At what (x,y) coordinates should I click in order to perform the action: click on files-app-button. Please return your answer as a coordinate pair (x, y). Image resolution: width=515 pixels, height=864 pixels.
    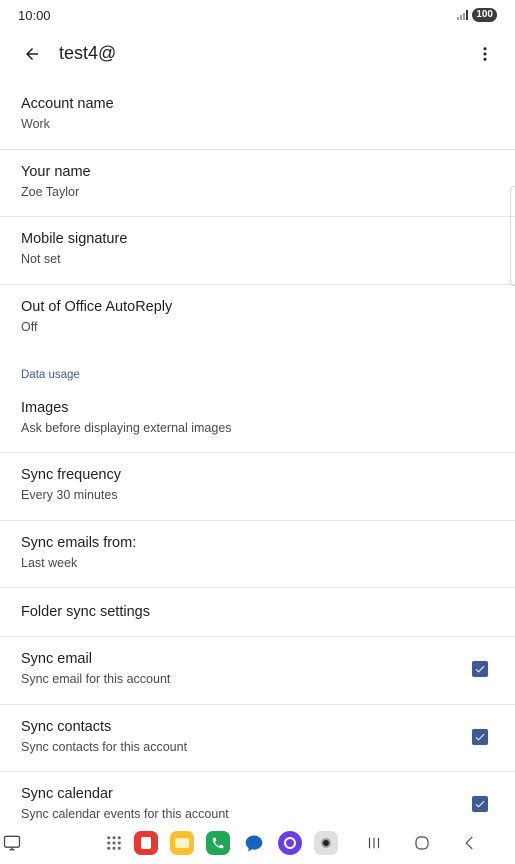
    Looking at the image, I should click on (182, 843).